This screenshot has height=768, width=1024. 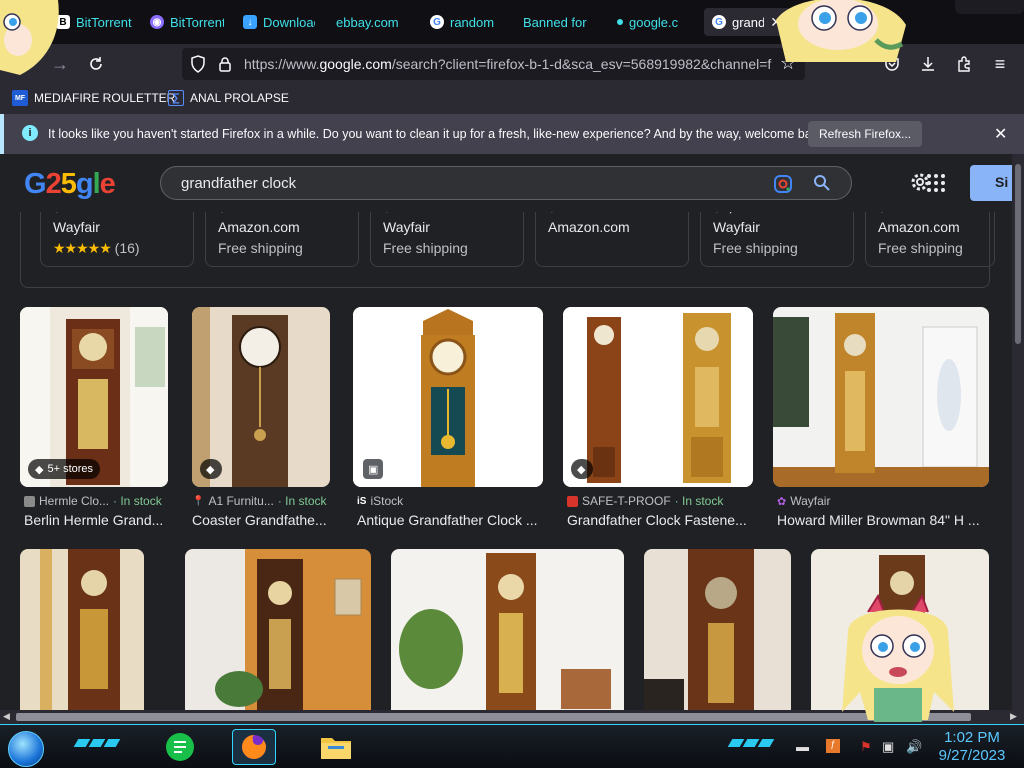 What do you see at coordinates (372, 22) in the screenshot?
I see `tab-ebbay: ebbay.com` at bounding box center [372, 22].